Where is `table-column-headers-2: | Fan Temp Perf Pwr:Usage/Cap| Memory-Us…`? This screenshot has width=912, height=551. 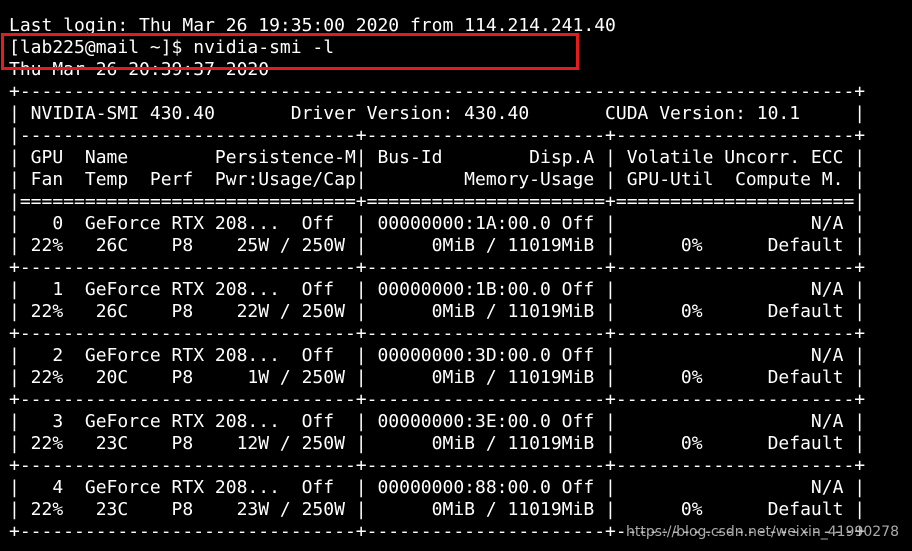
table-column-headers-2: | Fan Temp Perf Pwr:Usage/Cap| Memory-Us… is located at coordinates (437, 179).